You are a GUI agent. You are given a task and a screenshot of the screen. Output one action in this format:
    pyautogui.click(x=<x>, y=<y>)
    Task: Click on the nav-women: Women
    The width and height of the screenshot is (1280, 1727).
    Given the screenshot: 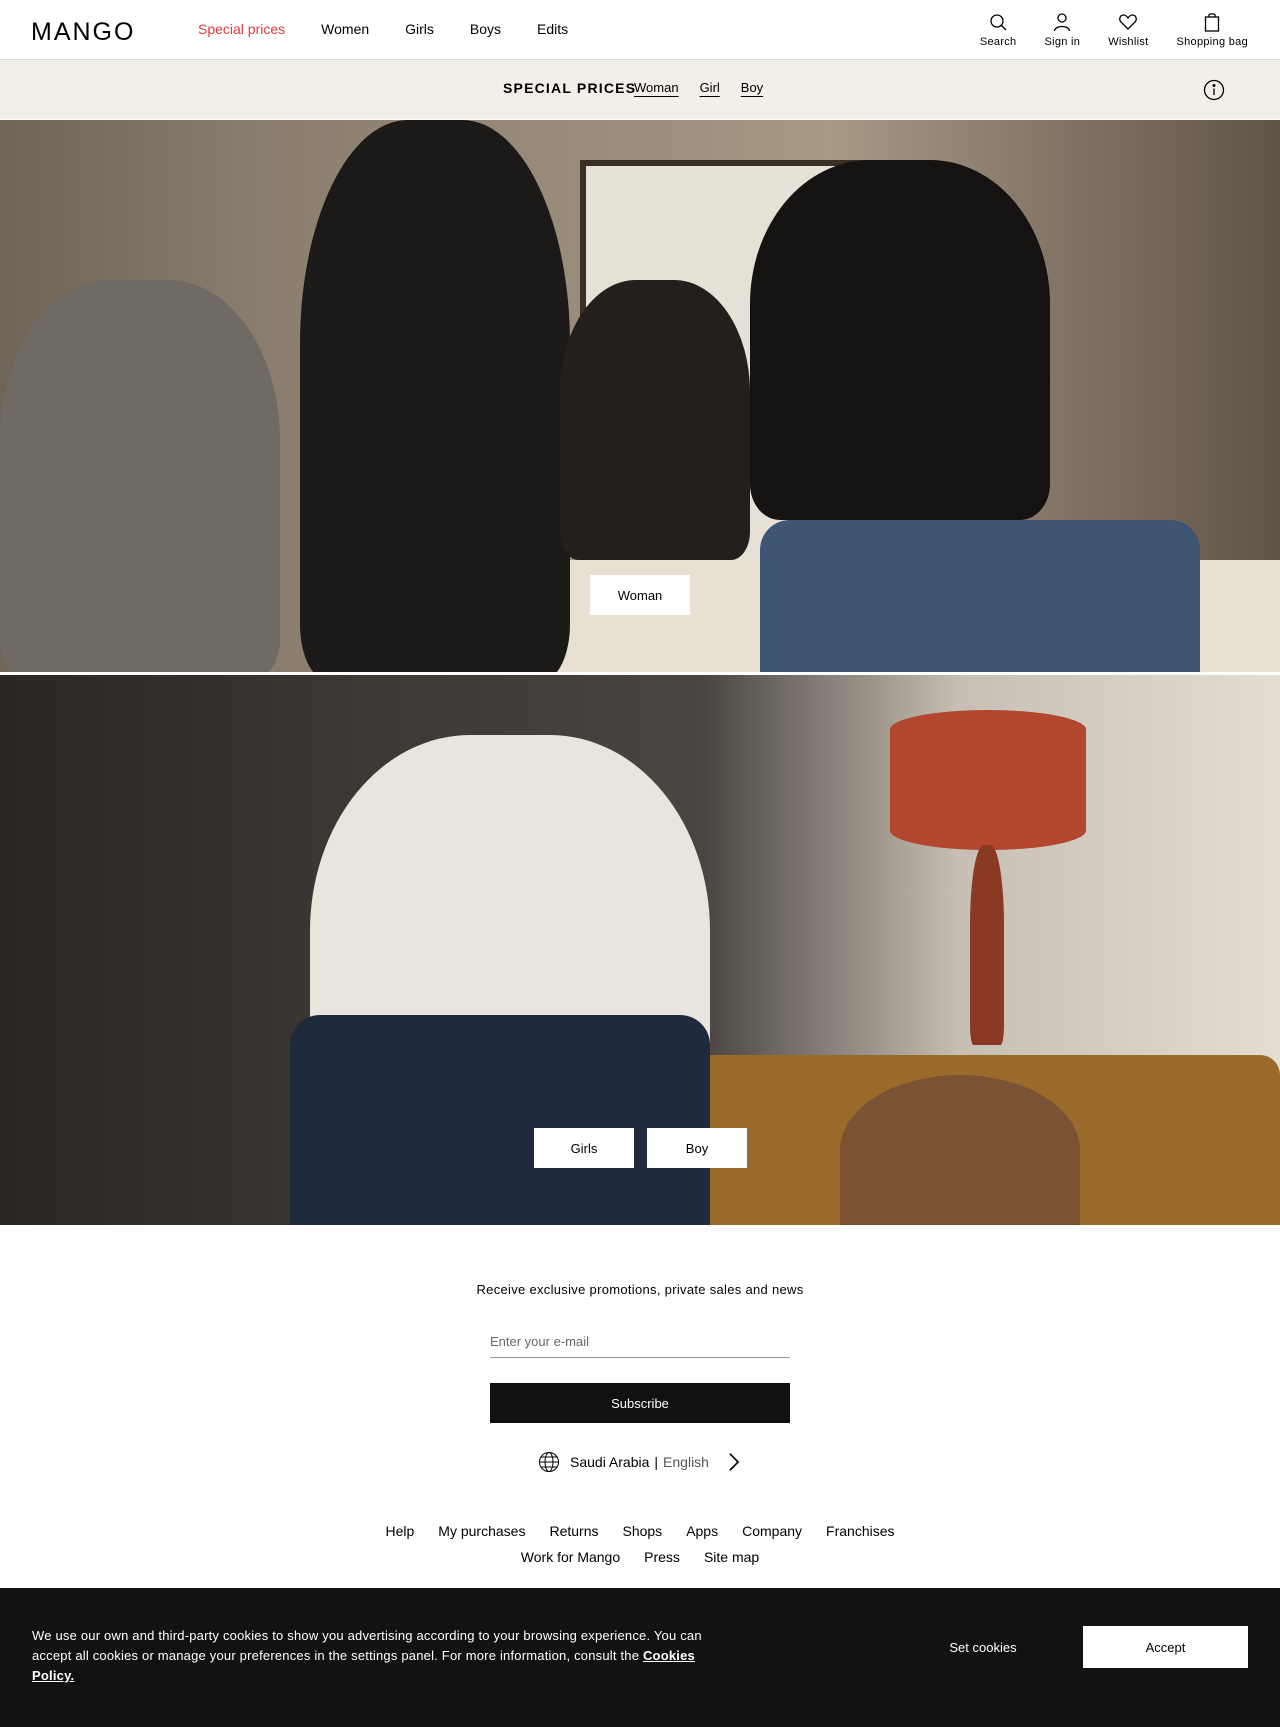 What is the action you would take?
    pyautogui.click(x=345, y=29)
    